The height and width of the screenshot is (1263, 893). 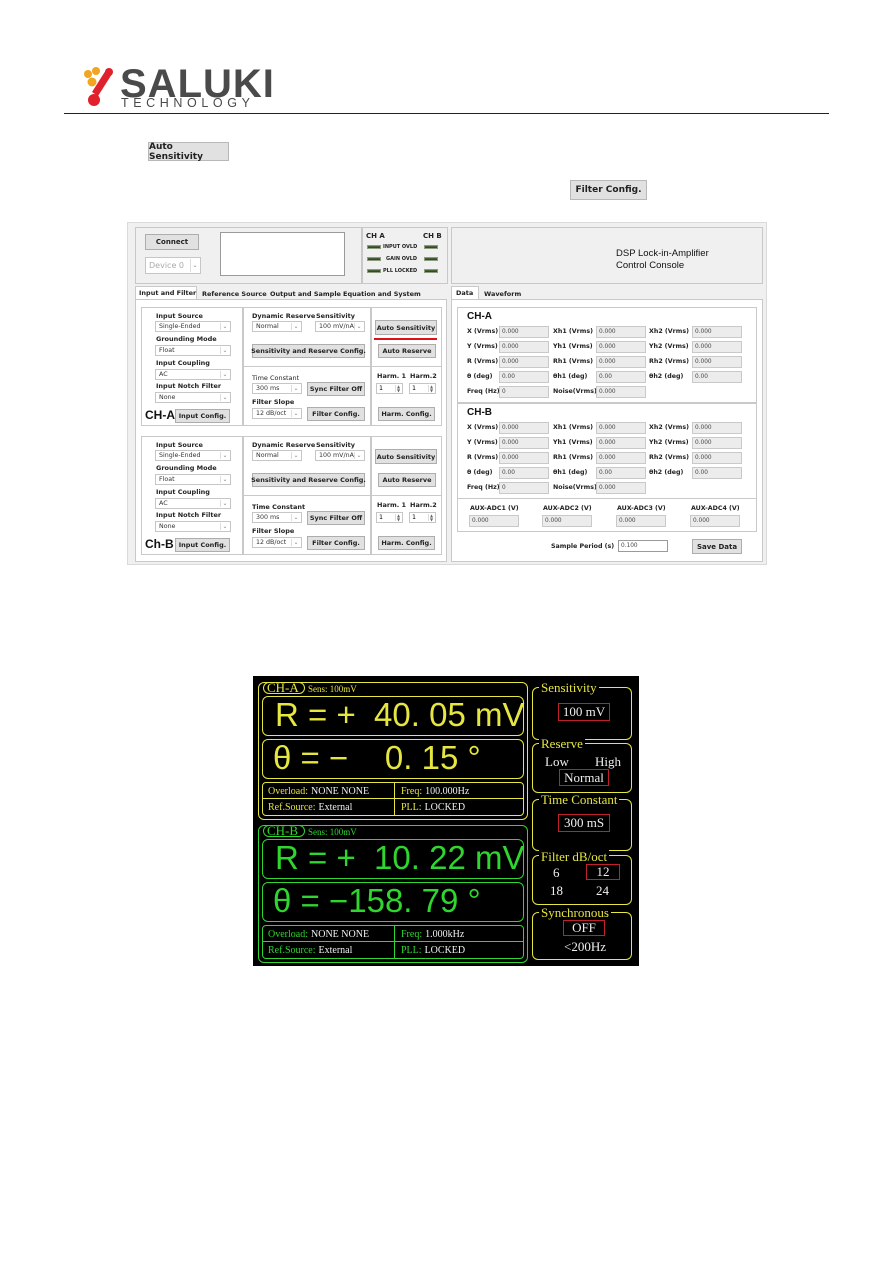 I want to click on highlight-underline, so click(x=405, y=339).